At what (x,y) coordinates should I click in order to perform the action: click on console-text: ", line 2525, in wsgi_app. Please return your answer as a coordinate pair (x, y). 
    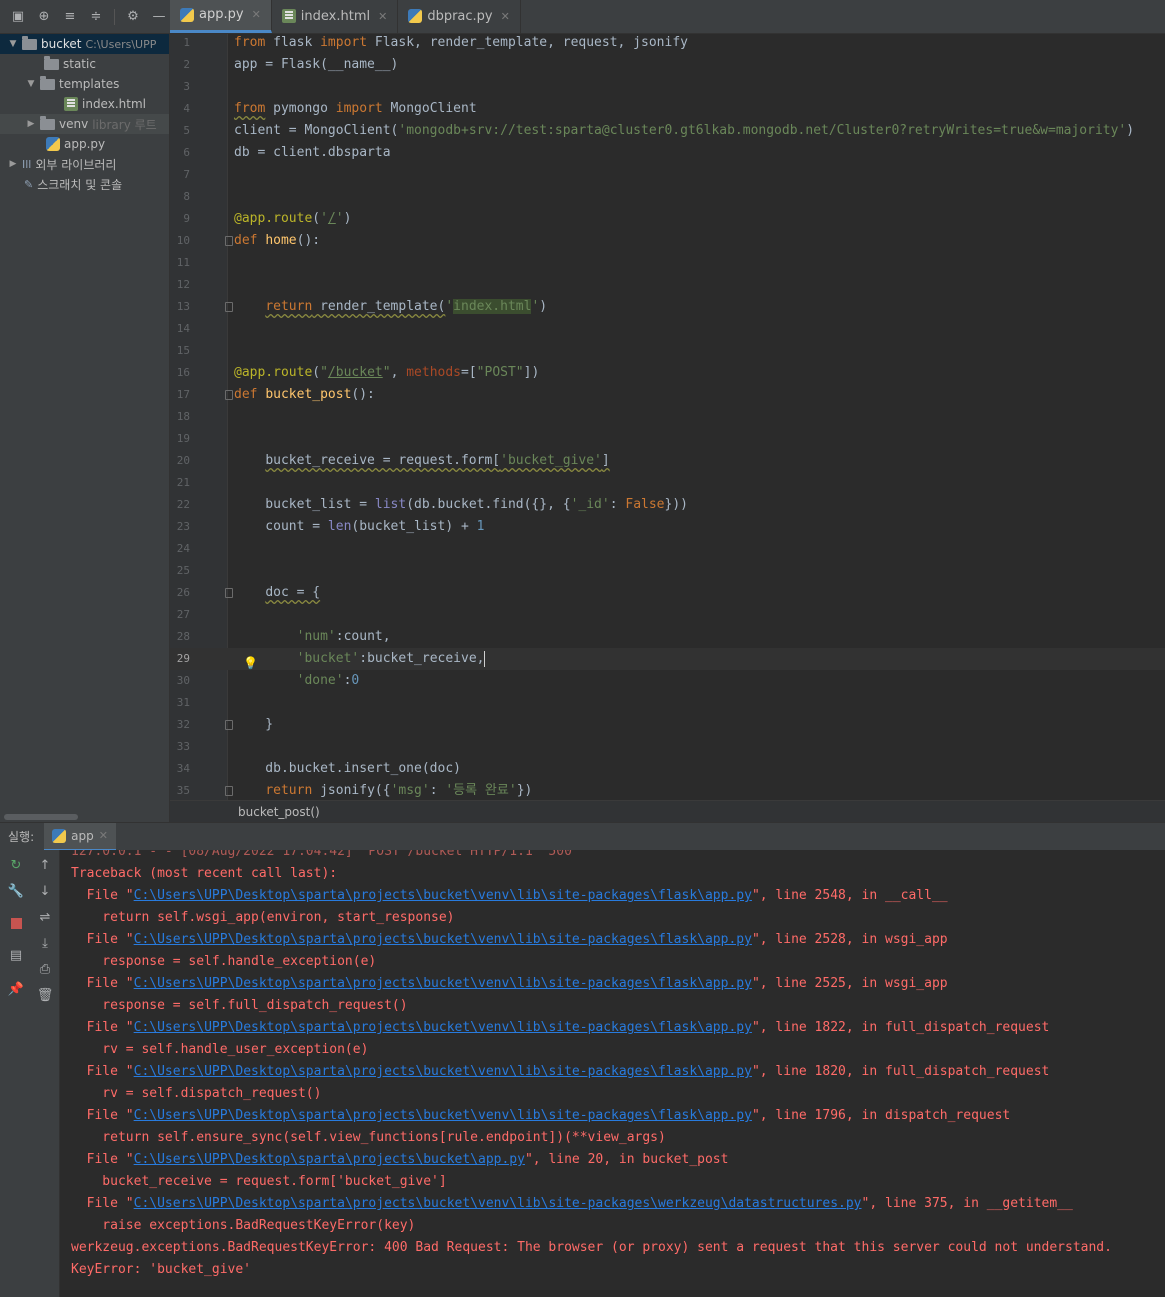
    Looking at the image, I should click on (849, 983).